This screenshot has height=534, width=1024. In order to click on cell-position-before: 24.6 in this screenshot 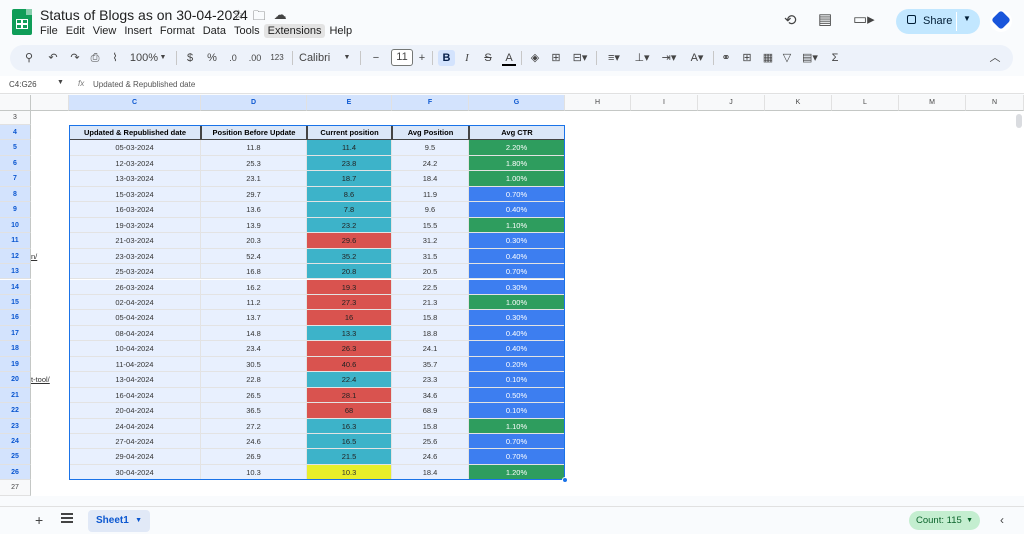, I will do `click(254, 442)`.